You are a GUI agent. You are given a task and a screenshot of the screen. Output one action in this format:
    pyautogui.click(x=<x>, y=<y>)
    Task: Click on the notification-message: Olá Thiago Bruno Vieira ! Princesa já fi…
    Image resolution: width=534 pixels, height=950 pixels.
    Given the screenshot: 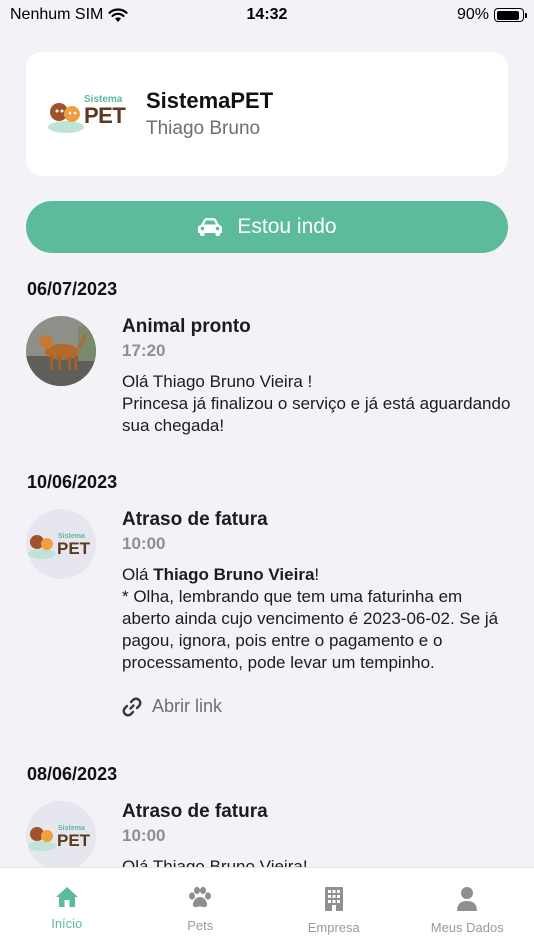 What is the action you would take?
    pyautogui.click(x=316, y=403)
    